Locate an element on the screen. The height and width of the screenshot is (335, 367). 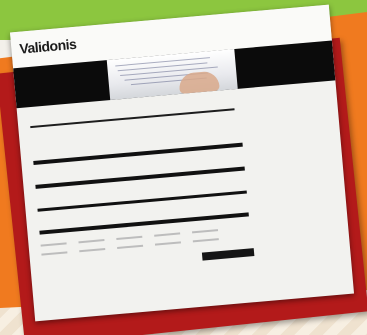
form-row-1-field is located at coordinates (138, 153).